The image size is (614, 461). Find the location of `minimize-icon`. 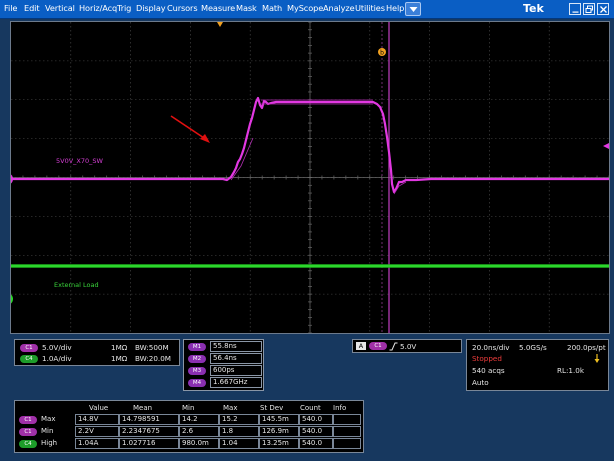

minimize-icon is located at coordinates (575, 12).